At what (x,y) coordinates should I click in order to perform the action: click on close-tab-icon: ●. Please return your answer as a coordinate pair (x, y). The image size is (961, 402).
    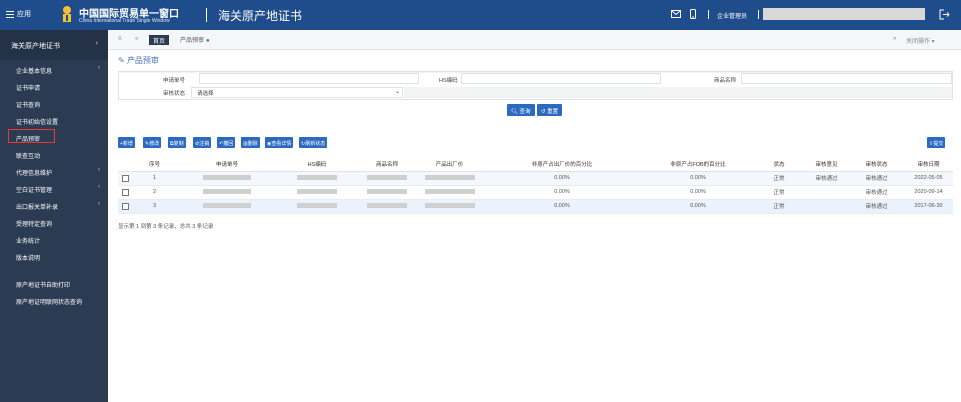
    Looking at the image, I should click on (208, 41).